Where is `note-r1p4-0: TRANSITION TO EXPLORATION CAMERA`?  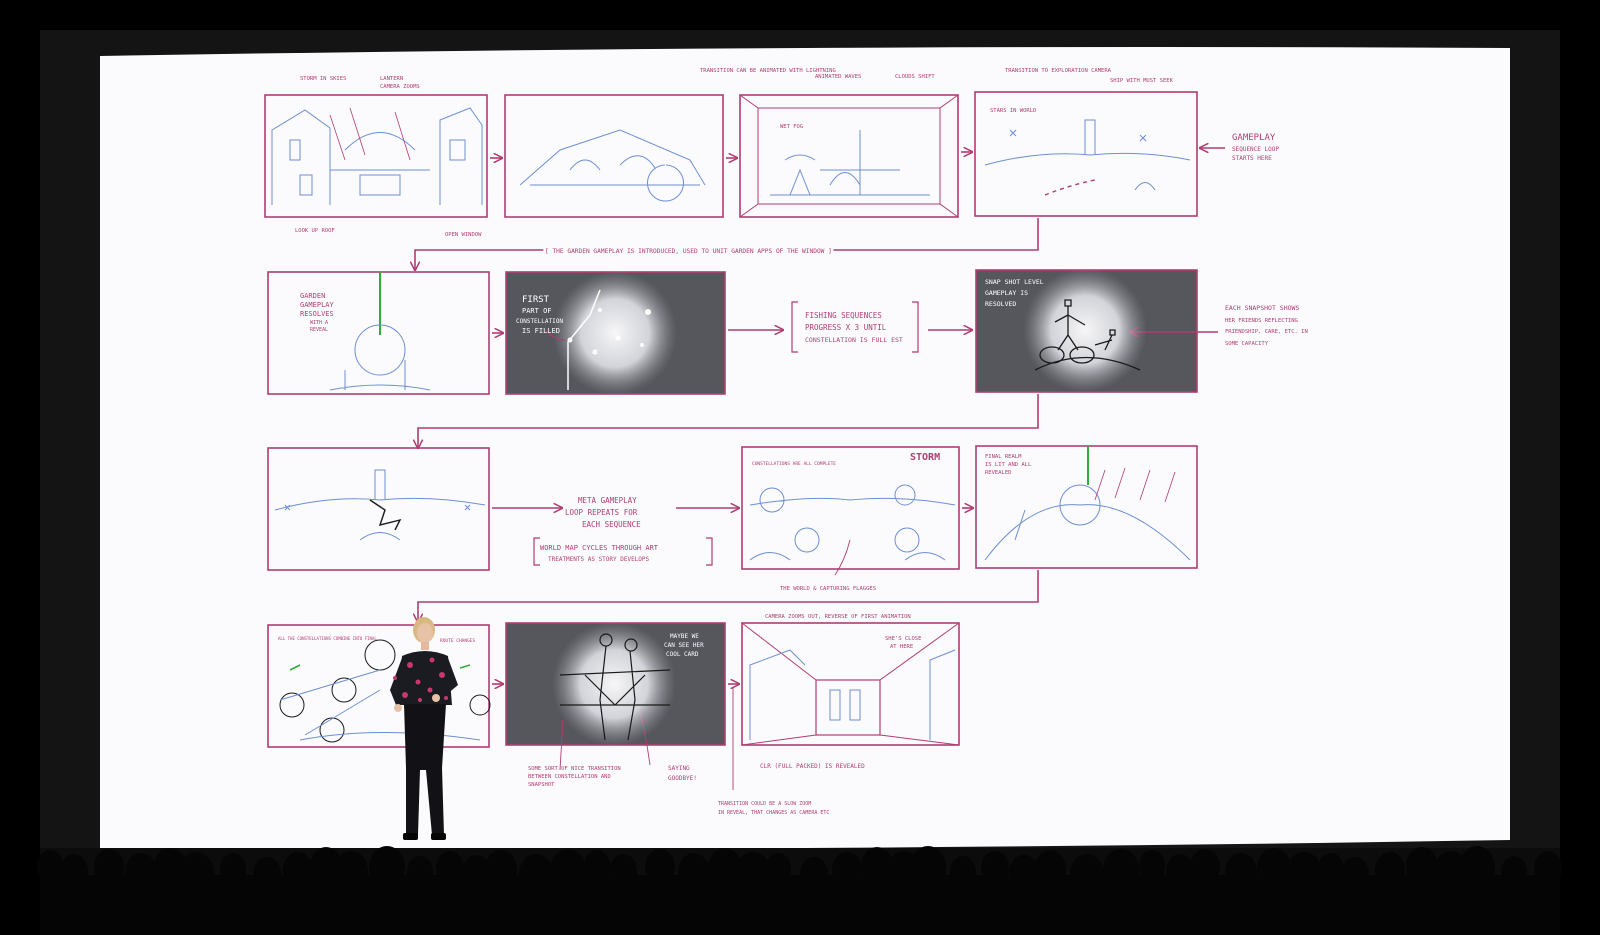 note-r1p4-0: TRANSITION TO EXPLORATION CAMERA is located at coordinates (1058, 71).